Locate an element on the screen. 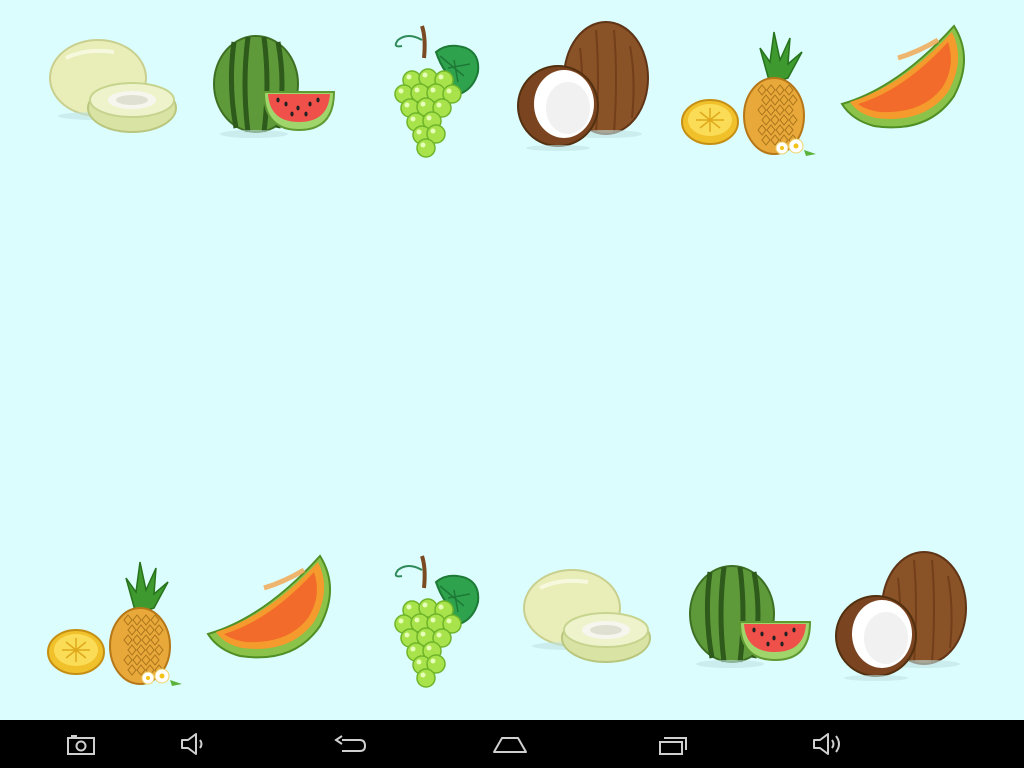  top-row-card-5-pineapple is located at coordinates (745, 93).